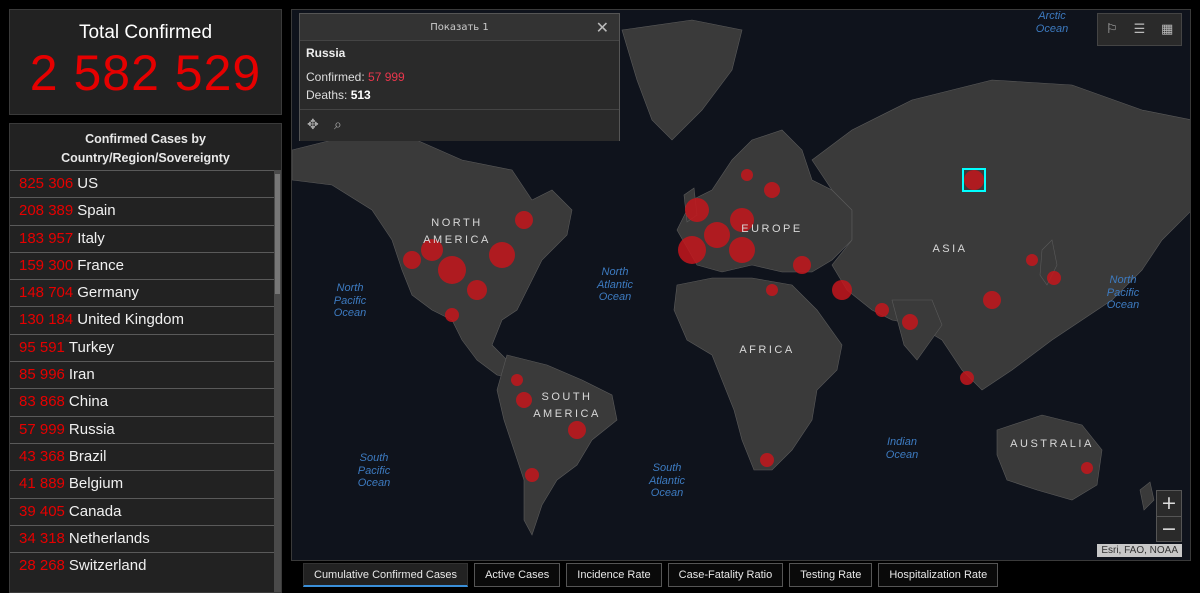  Describe the element at coordinates (42, 375) in the screenshot. I see `list-item-count: 85 996` at that location.